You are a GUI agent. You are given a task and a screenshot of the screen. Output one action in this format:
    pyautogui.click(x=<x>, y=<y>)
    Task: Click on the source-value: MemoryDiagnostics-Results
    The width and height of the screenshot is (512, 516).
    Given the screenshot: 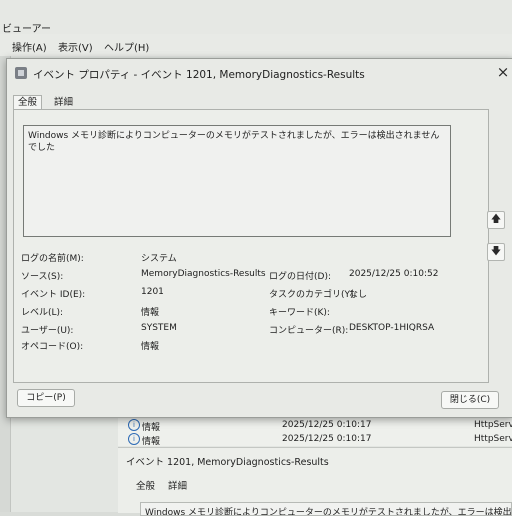 What is the action you would take?
    pyautogui.click(x=203, y=274)
    